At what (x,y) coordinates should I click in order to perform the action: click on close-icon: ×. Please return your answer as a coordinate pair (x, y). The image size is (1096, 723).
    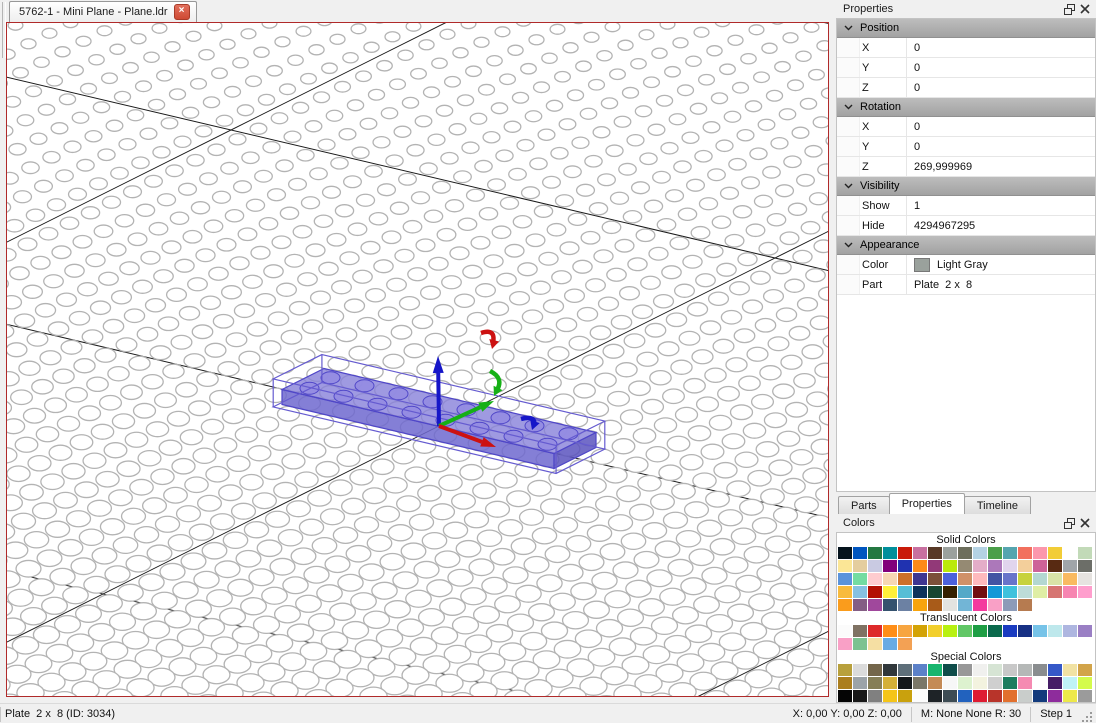
    Looking at the image, I should click on (181, 12).